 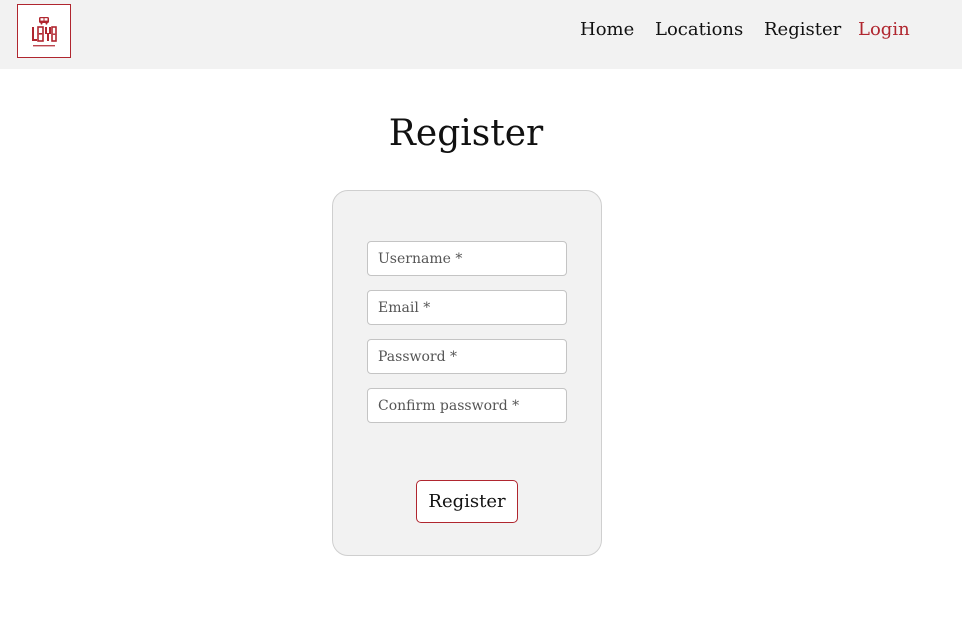 What do you see at coordinates (467, 501) in the screenshot?
I see `register-submit-button: Register` at bounding box center [467, 501].